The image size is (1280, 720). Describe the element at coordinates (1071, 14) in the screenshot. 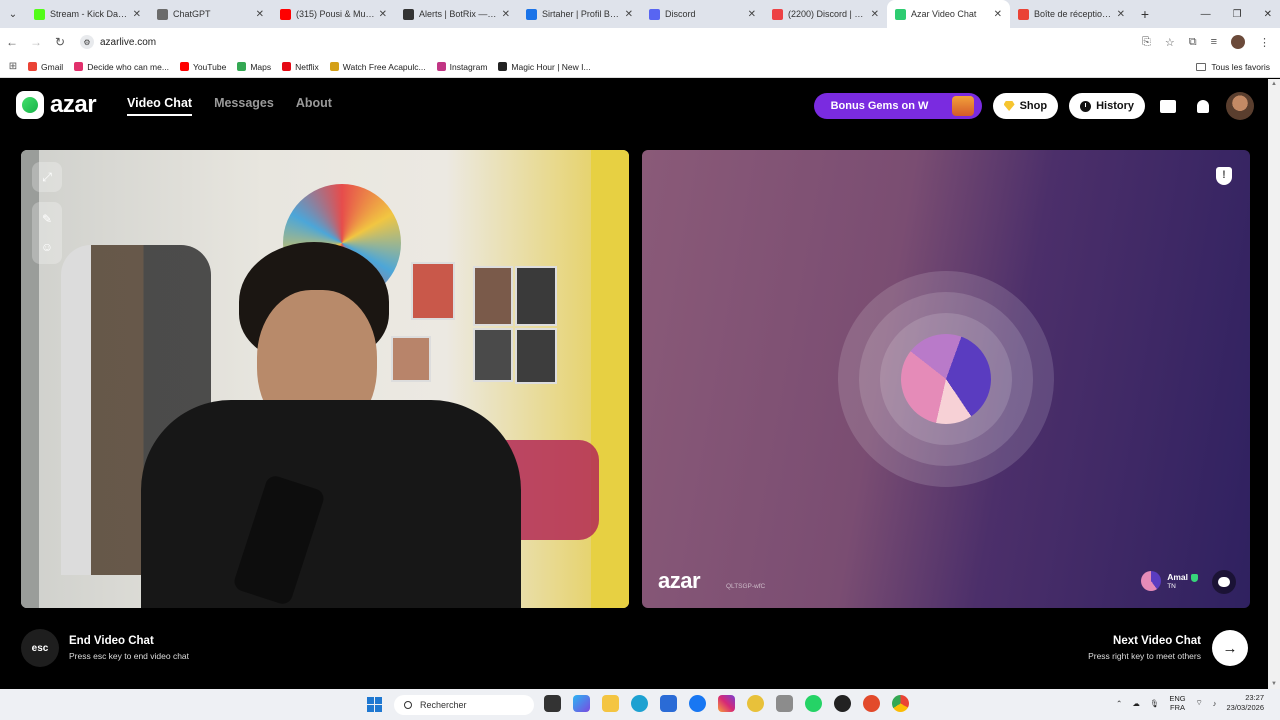

I see `browser-tab: Boîte de réception (3 ✕` at that location.